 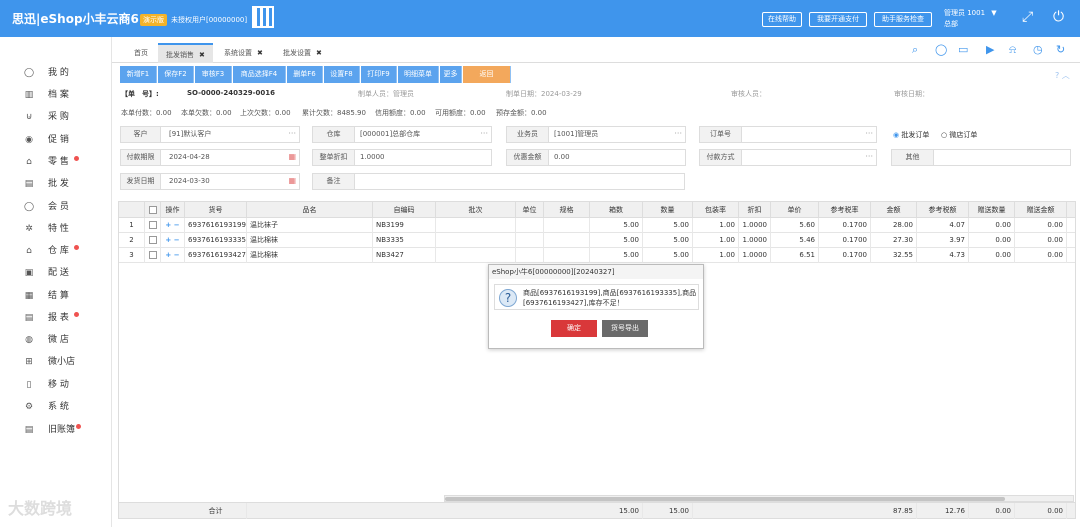 I want to click on discount-field: 整单折扣 1.0000, so click(x=402, y=157).